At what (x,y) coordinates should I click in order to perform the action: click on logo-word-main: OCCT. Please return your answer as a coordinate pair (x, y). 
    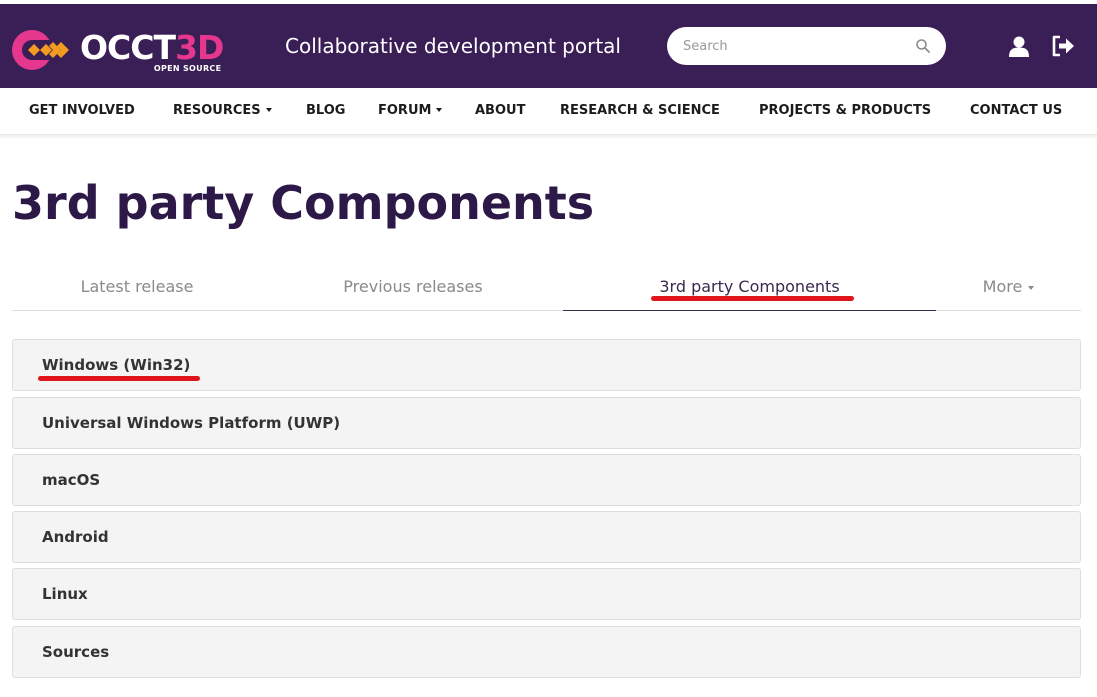
    Looking at the image, I should click on (128, 47).